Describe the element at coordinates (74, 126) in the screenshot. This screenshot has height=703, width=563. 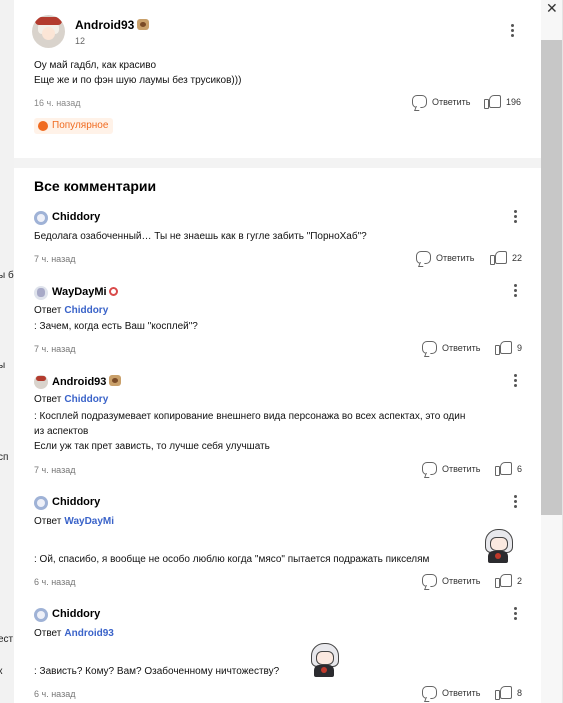
I see `popular-badge: Популярное` at that location.